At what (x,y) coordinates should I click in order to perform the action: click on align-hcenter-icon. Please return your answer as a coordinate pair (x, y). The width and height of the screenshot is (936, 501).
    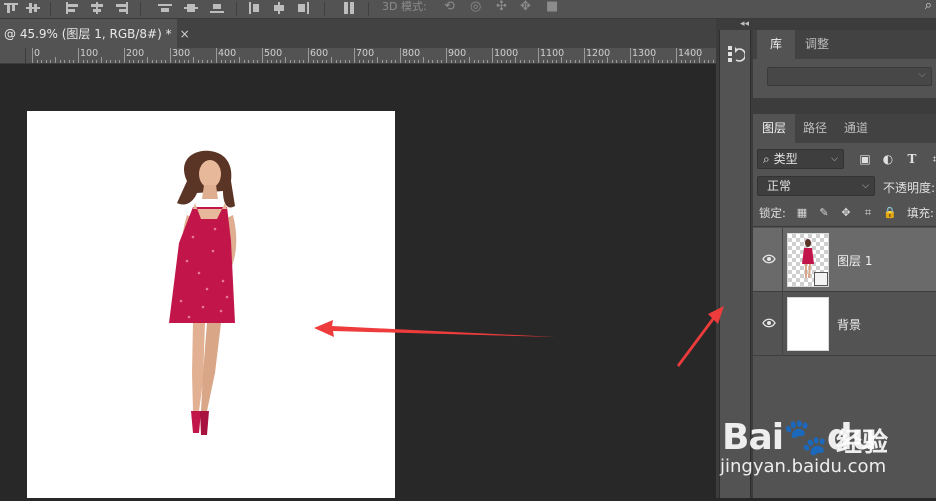
    Looking at the image, I should click on (97, 8).